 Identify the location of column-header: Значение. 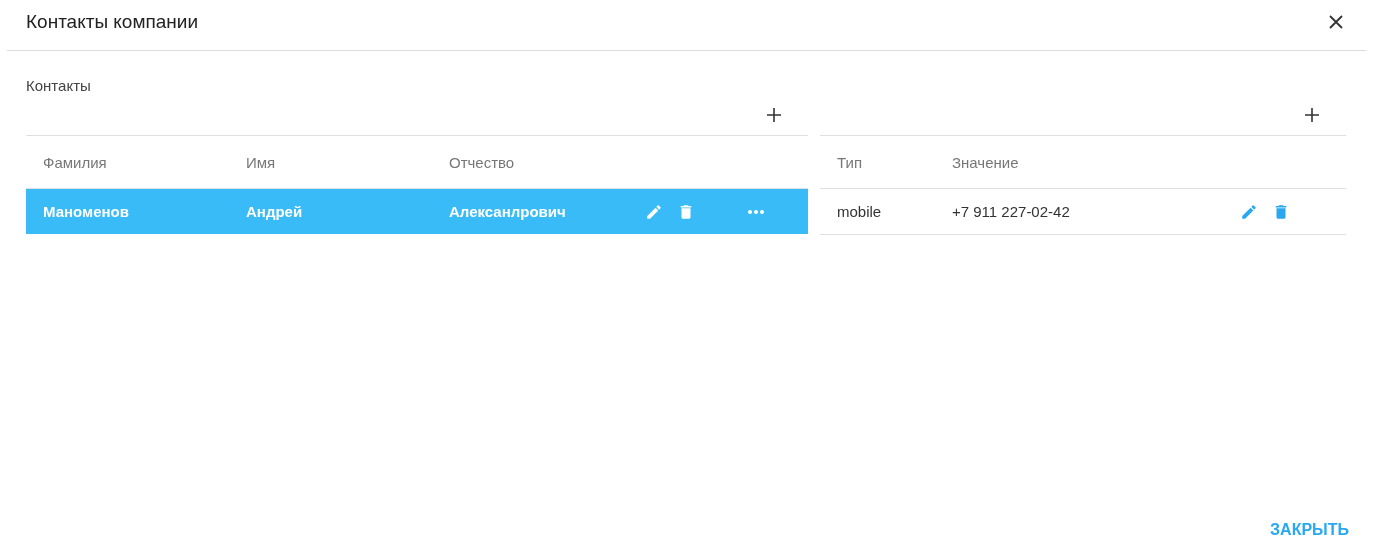
(985, 162).